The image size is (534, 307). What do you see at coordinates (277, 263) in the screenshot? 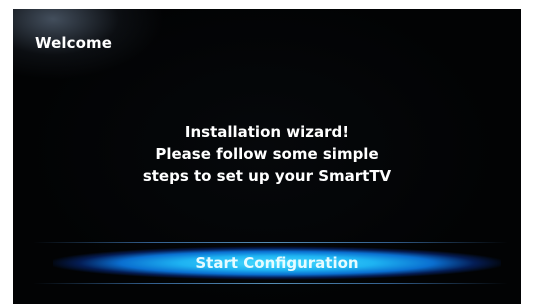
I see `start-configuration-button: Start Configuration` at bounding box center [277, 263].